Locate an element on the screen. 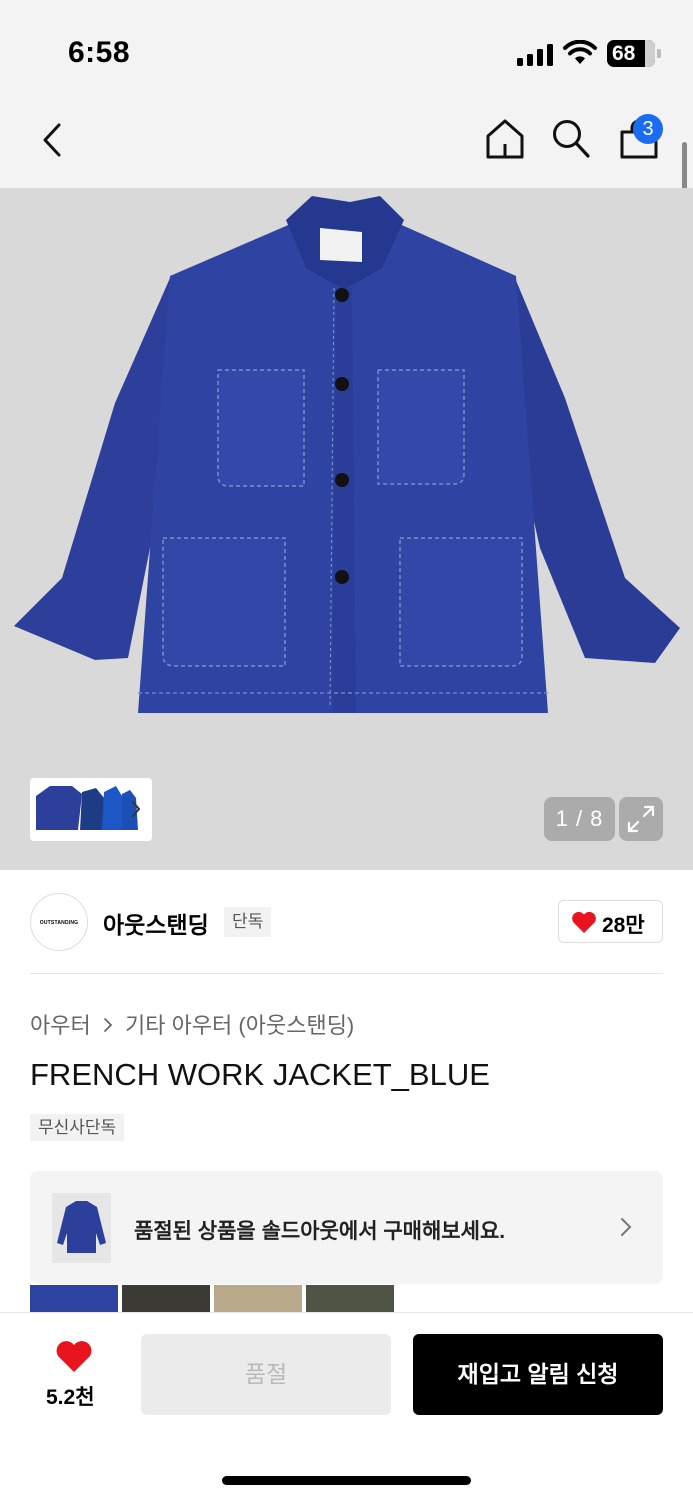 The image size is (693, 1500). expand-icon is located at coordinates (641, 819).